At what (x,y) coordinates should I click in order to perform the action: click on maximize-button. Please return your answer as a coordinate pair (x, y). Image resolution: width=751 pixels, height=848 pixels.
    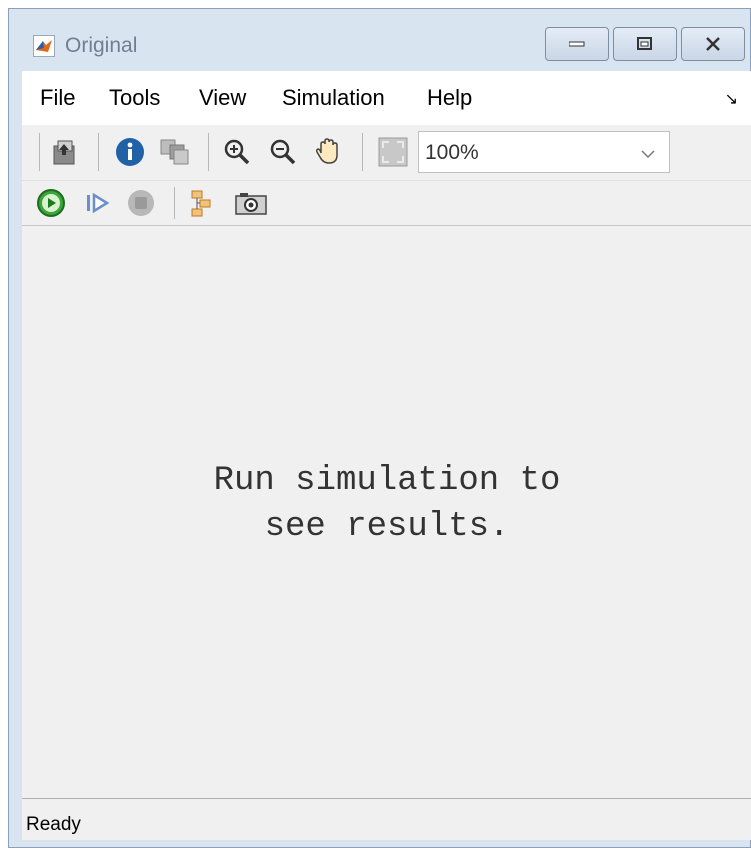
    Looking at the image, I should click on (645, 44).